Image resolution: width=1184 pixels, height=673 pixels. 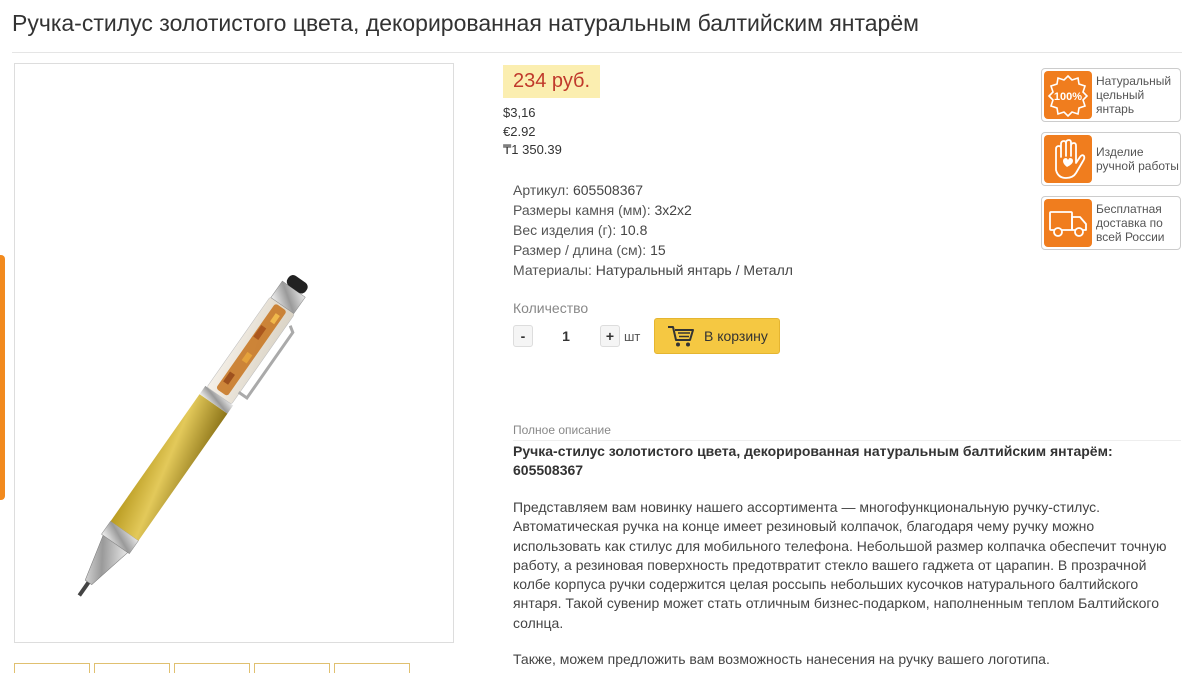 What do you see at coordinates (1130, 223) in the screenshot?
I see `badge-label: Бесплатная доставка по всей России` at bounding box center [1130, 223].